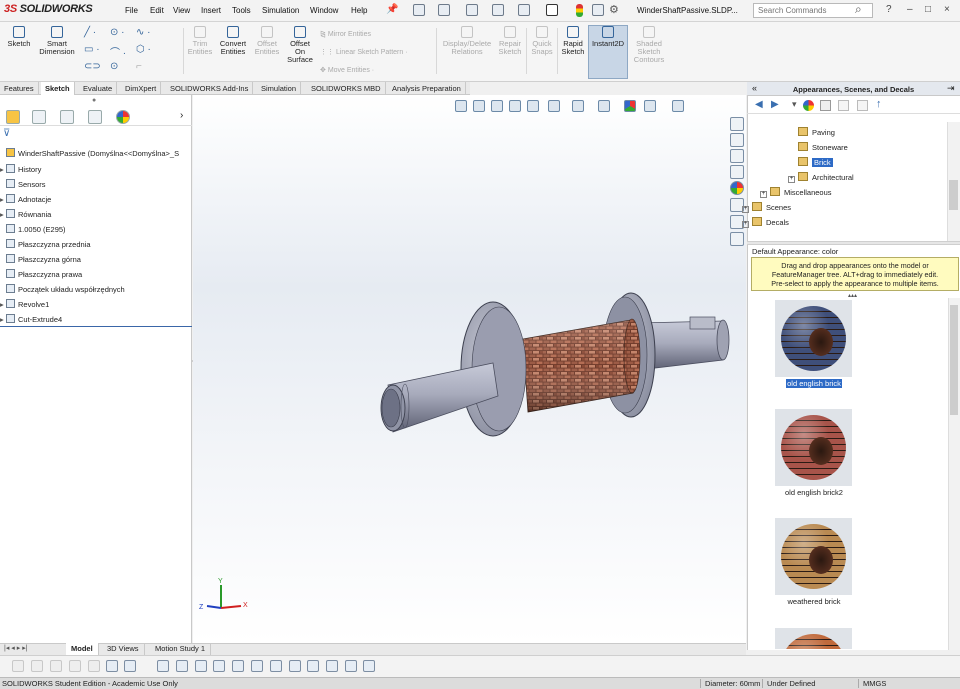 The width and height of the screenshot is (960, 689). I want to click on view-palette-icon, so click(737, 239).